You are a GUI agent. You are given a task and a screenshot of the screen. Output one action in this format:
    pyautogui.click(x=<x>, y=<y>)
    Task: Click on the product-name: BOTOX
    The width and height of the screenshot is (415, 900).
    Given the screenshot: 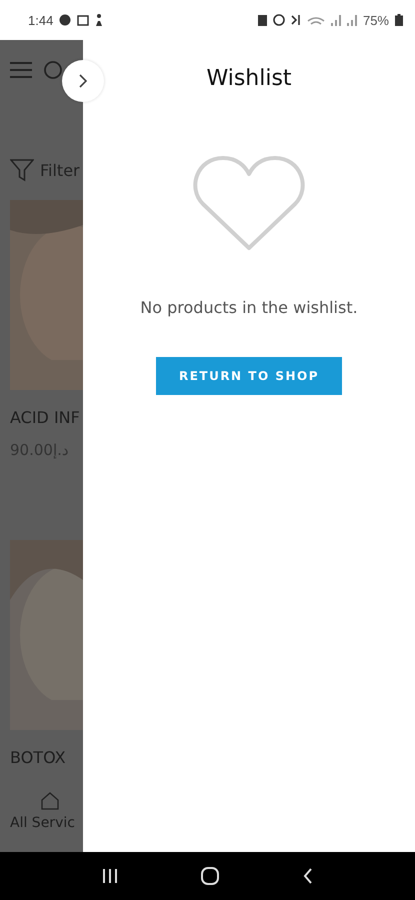 What is the action you would take?
    pyautogui.click(x=46, y=757)
    